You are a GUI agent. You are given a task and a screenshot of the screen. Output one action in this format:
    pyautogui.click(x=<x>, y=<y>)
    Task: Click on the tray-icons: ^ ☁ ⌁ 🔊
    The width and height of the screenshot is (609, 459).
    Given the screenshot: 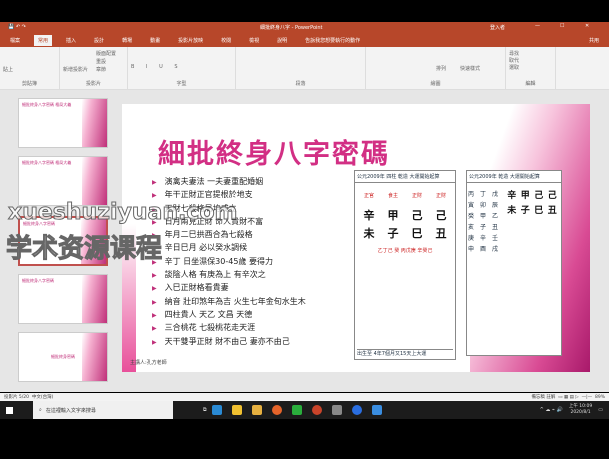 What is the action you would take?
    pyautogui.click(x=551, y=410)
    